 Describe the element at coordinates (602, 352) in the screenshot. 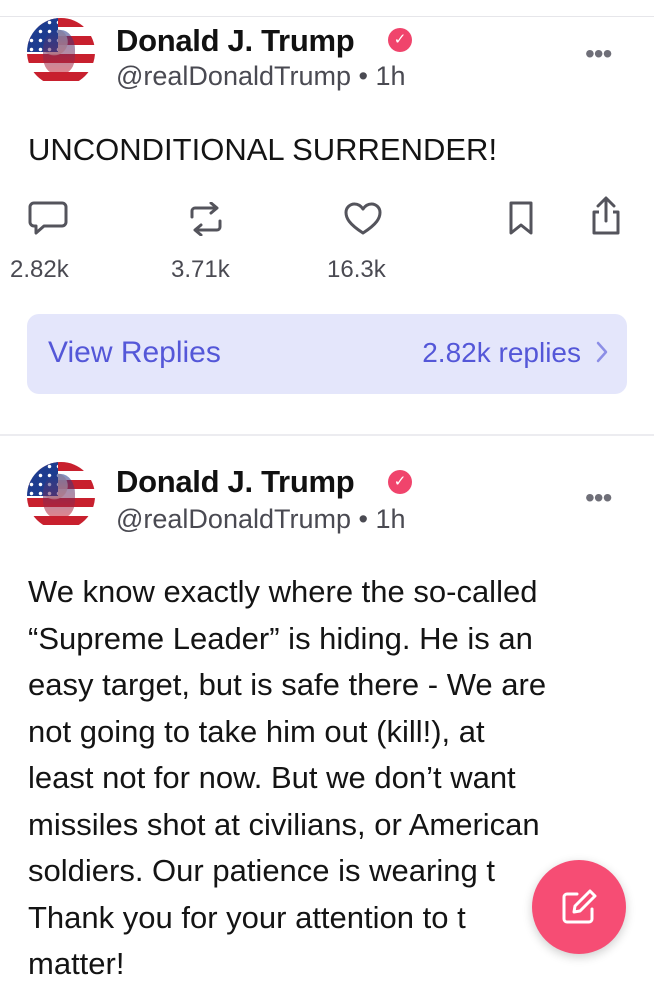

I see `chevron-right-icon` at that location.